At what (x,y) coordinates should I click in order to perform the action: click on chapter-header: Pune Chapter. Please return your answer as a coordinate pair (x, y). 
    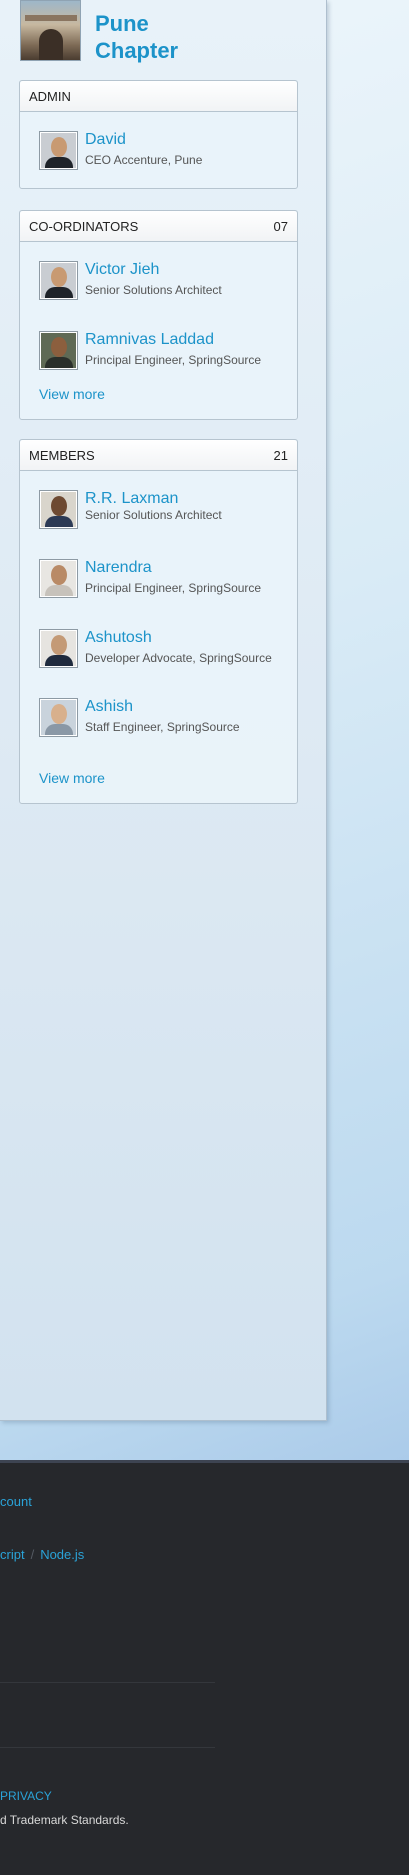
    Looking at the image, I should click on (170, 32).